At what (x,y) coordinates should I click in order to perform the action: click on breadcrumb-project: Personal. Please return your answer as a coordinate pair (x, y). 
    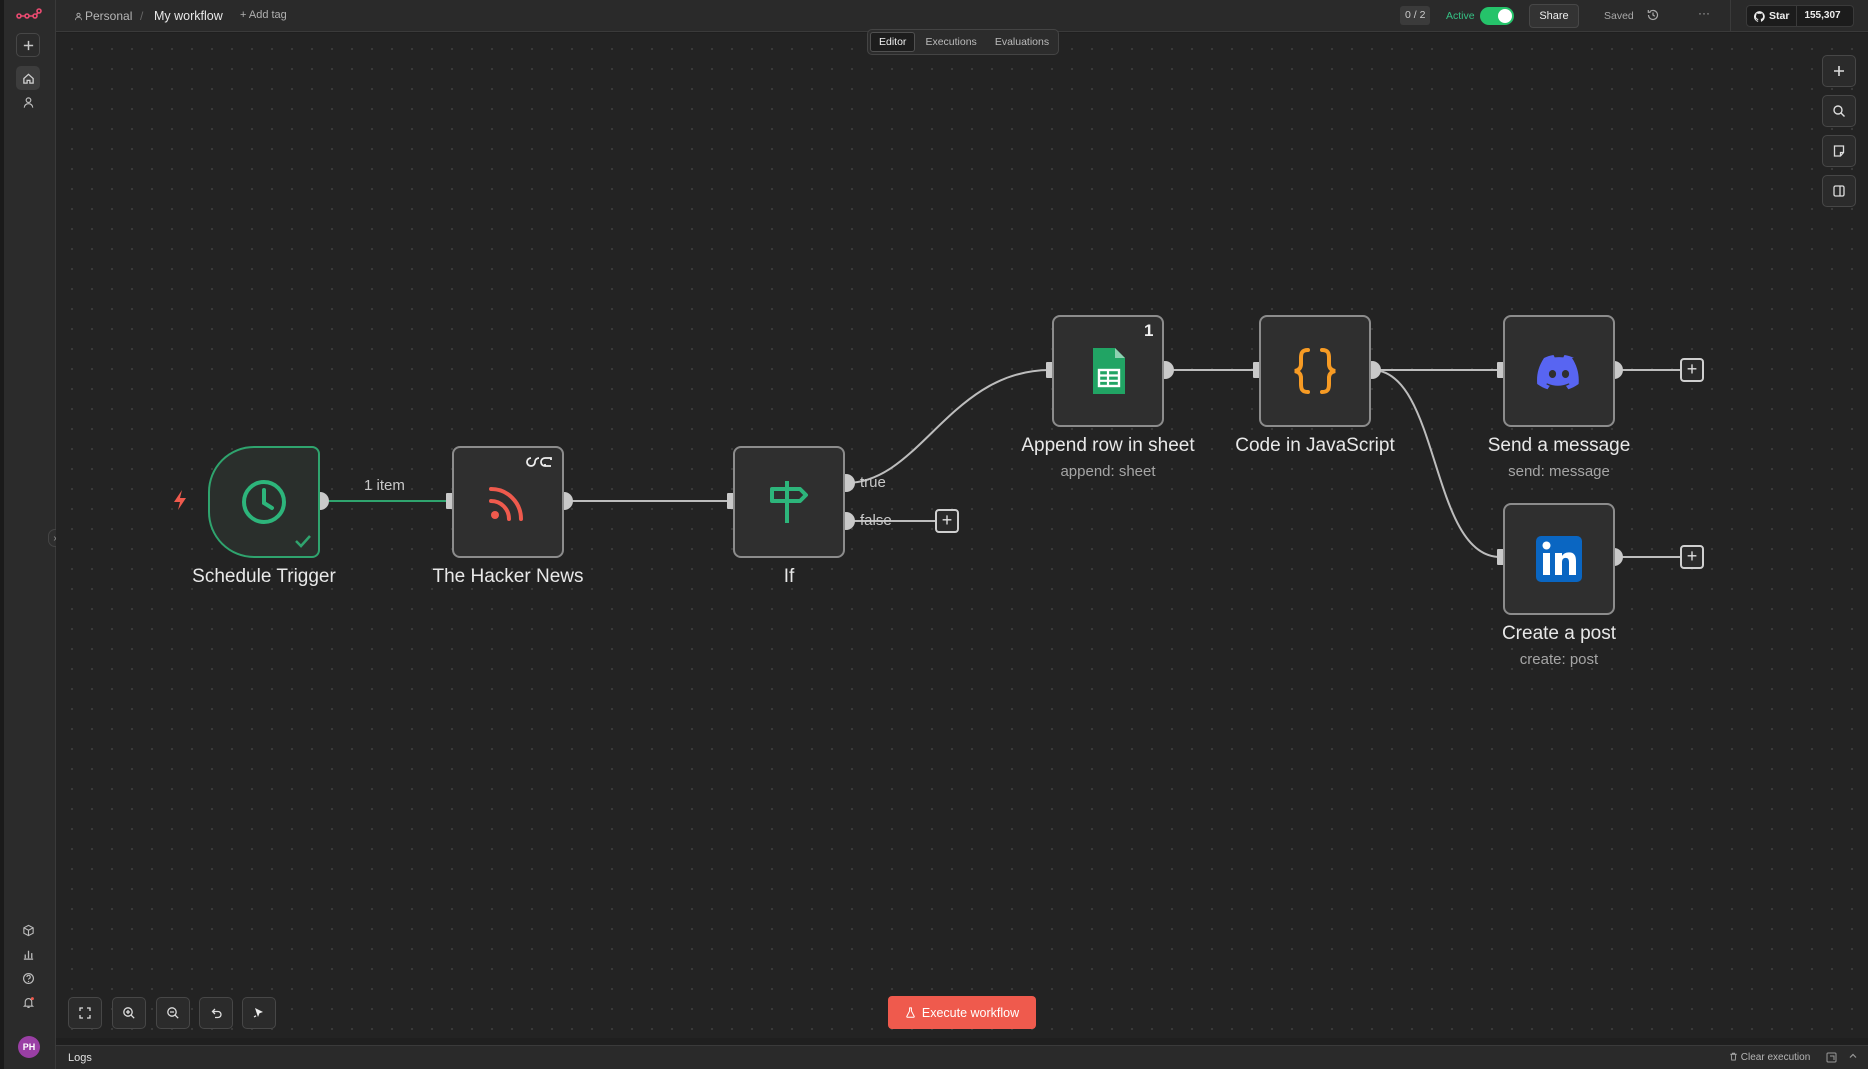
    Looking at the image, I should click on (103, 16).